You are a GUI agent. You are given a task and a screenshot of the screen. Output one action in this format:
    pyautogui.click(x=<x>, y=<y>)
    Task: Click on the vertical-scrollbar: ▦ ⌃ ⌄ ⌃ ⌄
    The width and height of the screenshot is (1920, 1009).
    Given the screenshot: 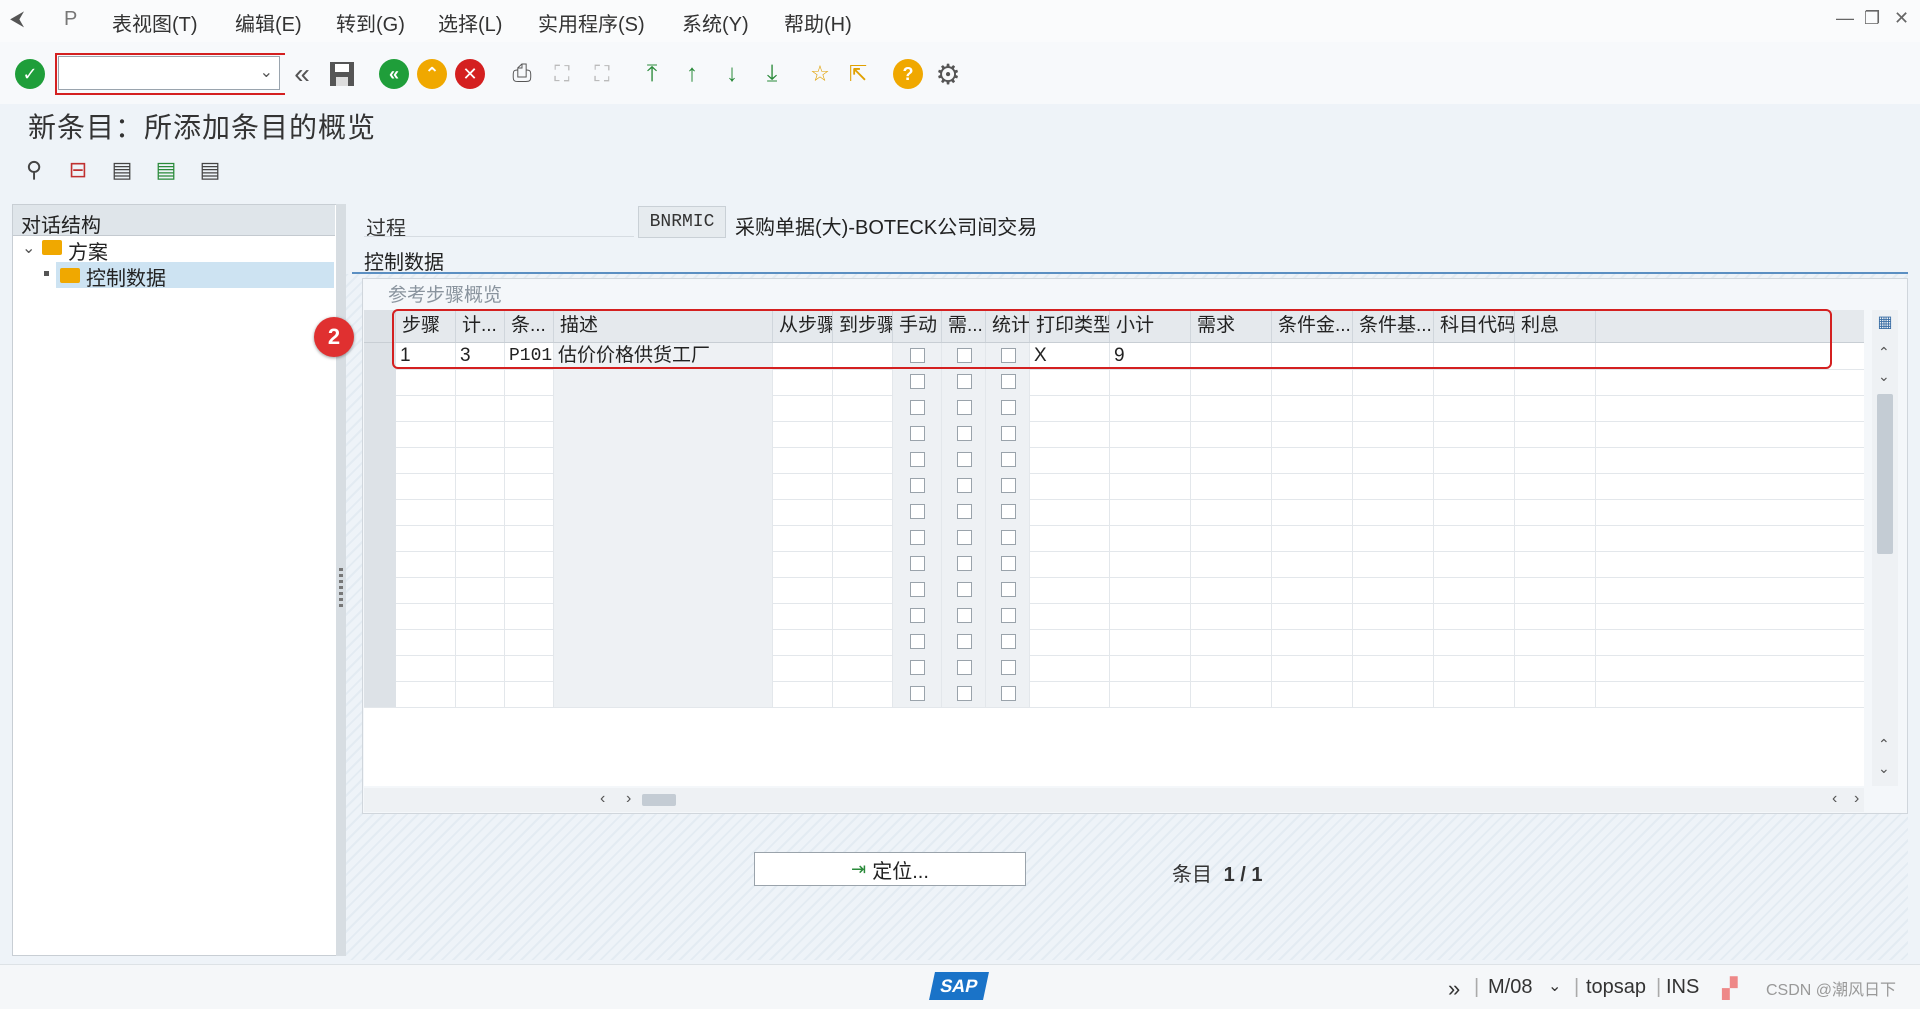 What is the action you would take?
    pyautogui.click(x=1885, y=548)
    